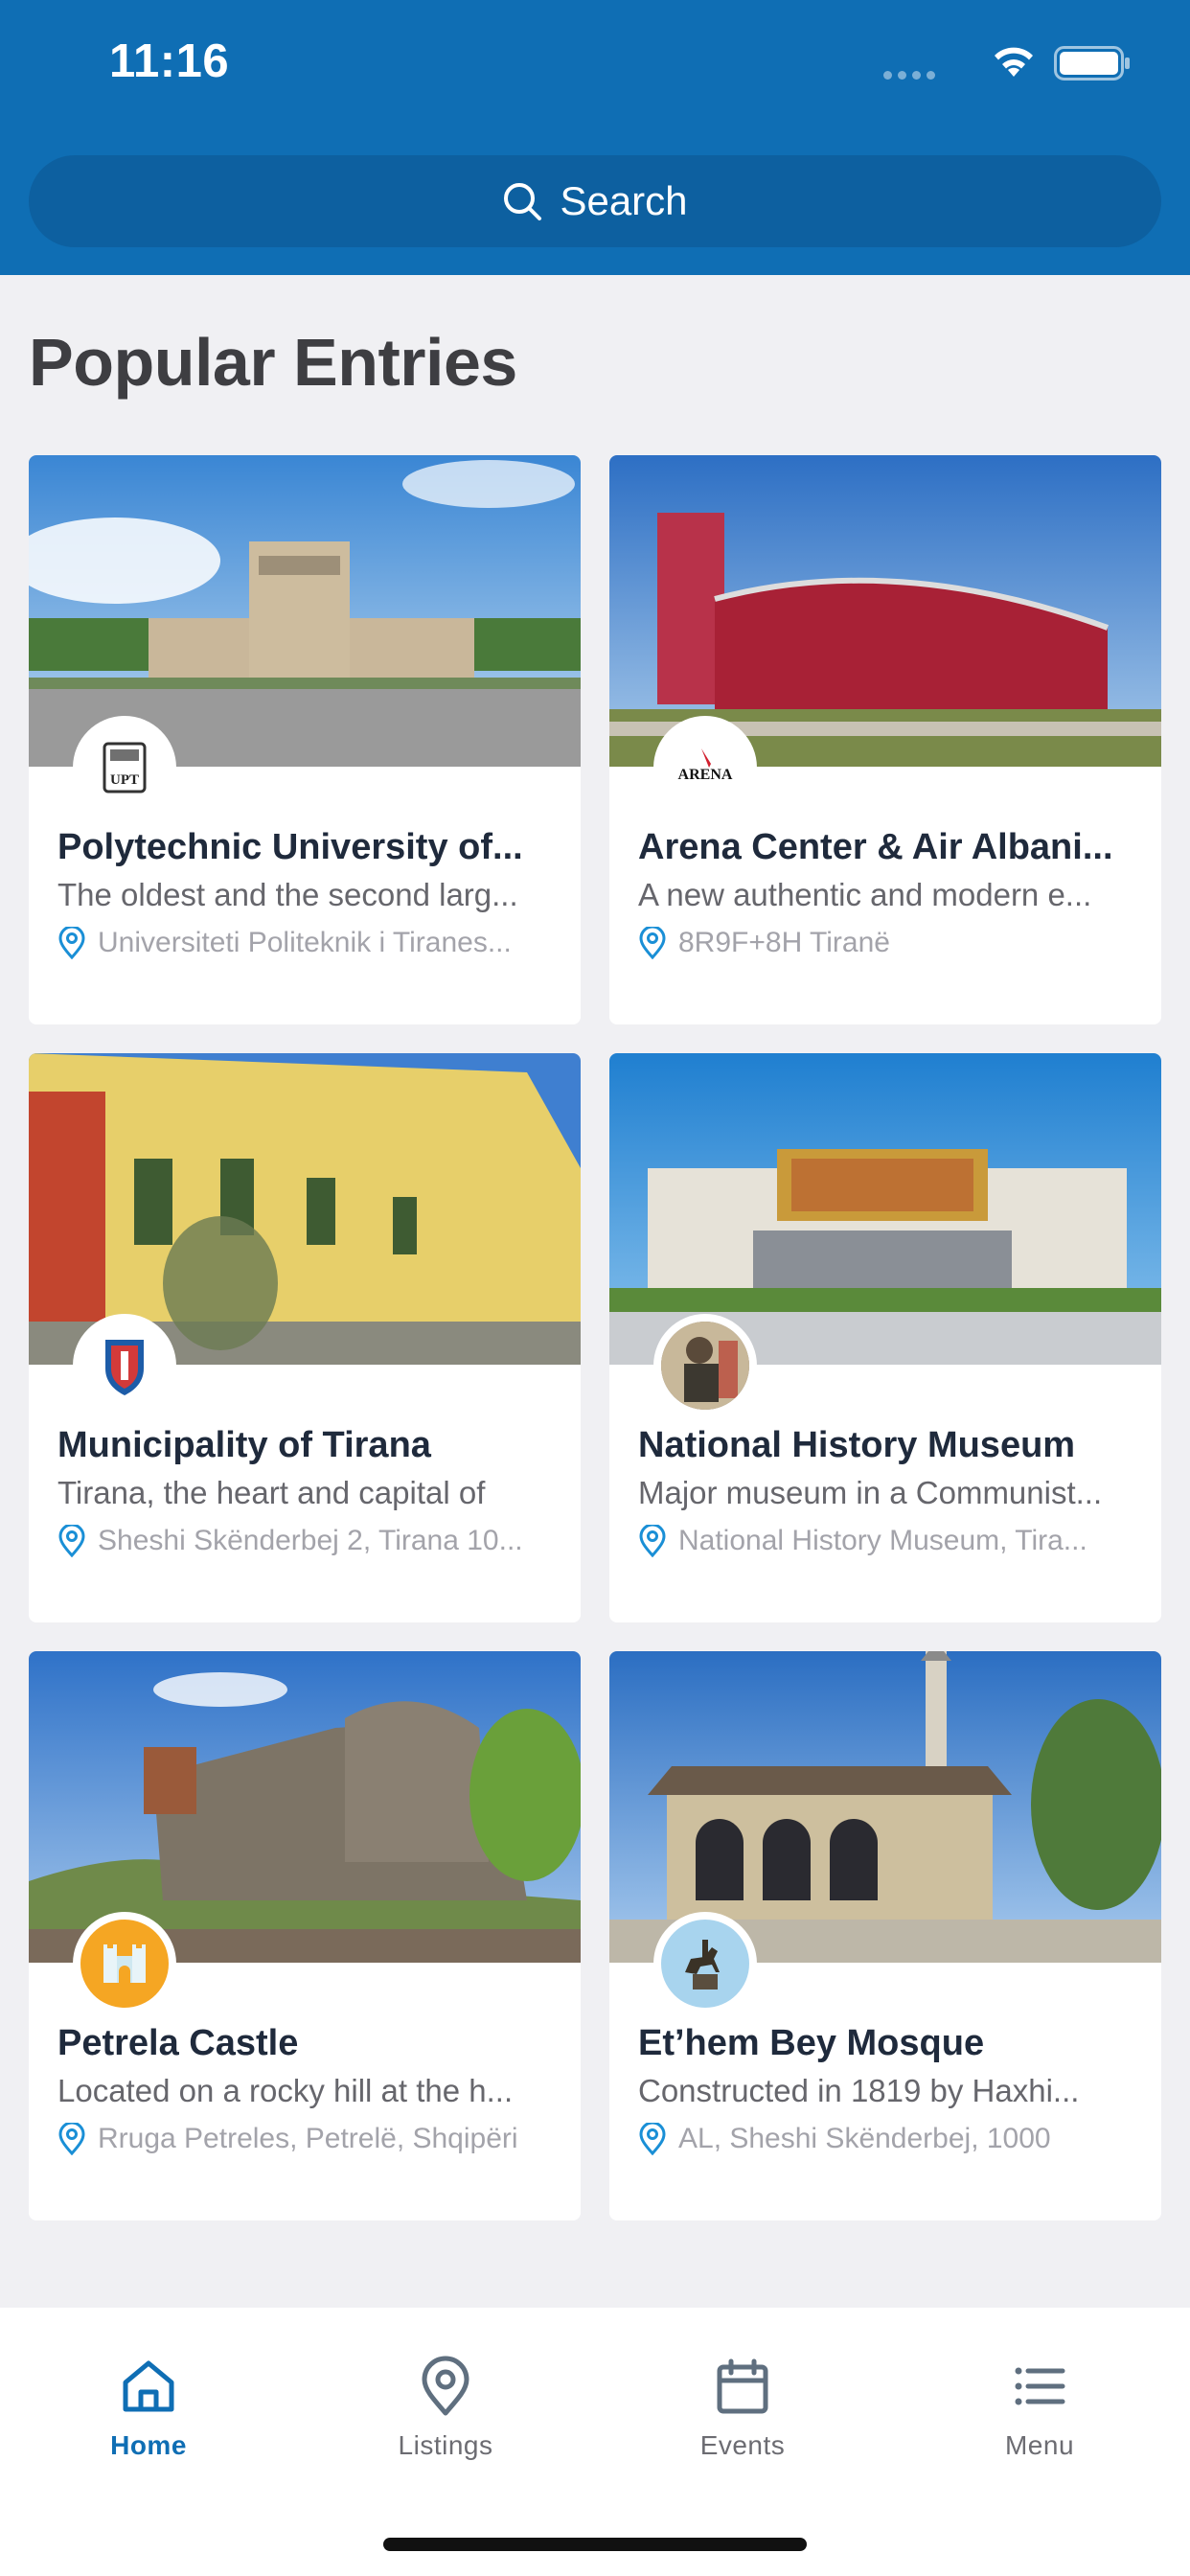 This screenshot has height=2576, width=1190. I want to click on entry-title: Et’hem Bey Mosque, so click(811, 2043).